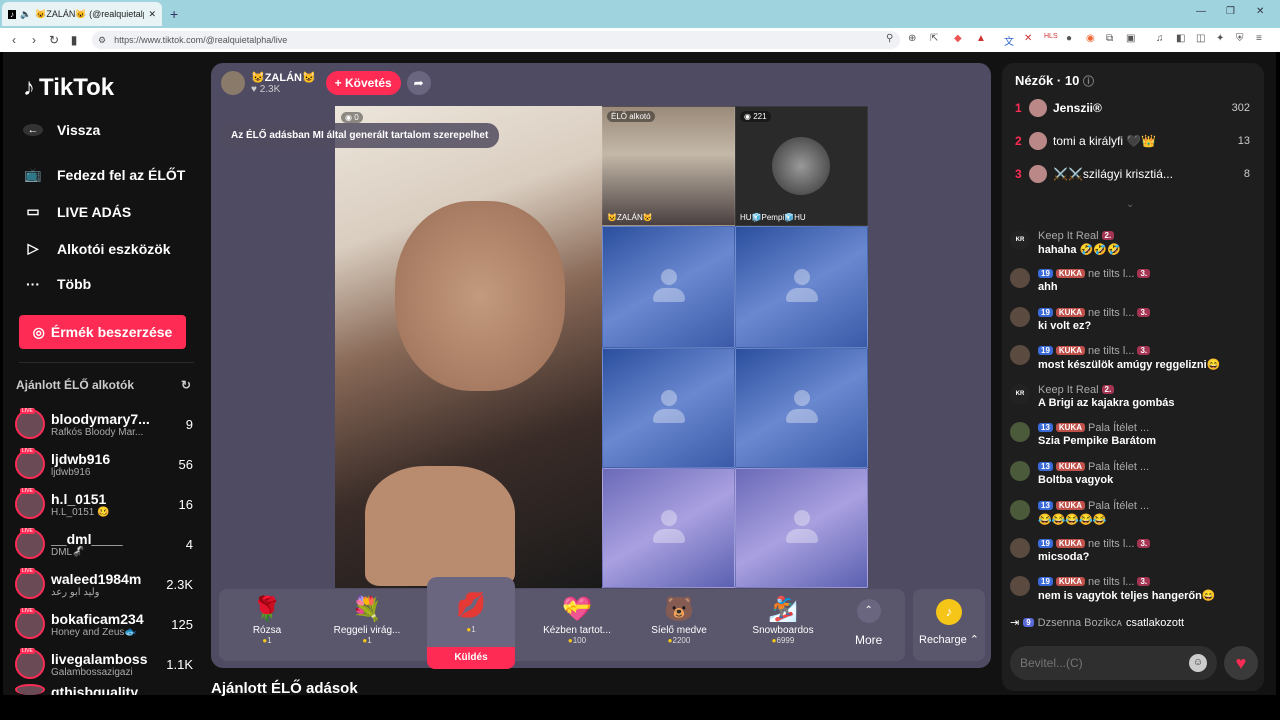 This screenshot has width=1280, height=720. Describe the element at coordinates (1080, 623) in the screenshot. I see `join-user: Dzsenna Bozikcᴀ` at that location.